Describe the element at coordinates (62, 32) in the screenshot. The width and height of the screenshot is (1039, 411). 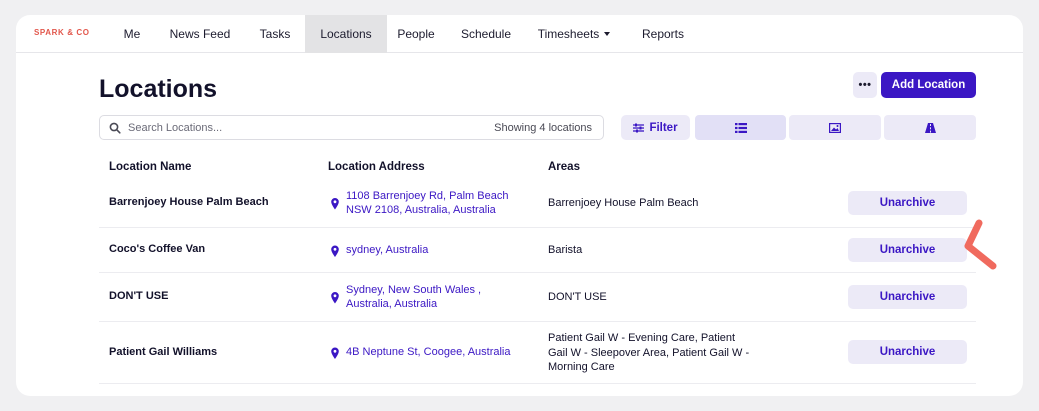
I see `brand-logo: SPARK & CO` at that location.